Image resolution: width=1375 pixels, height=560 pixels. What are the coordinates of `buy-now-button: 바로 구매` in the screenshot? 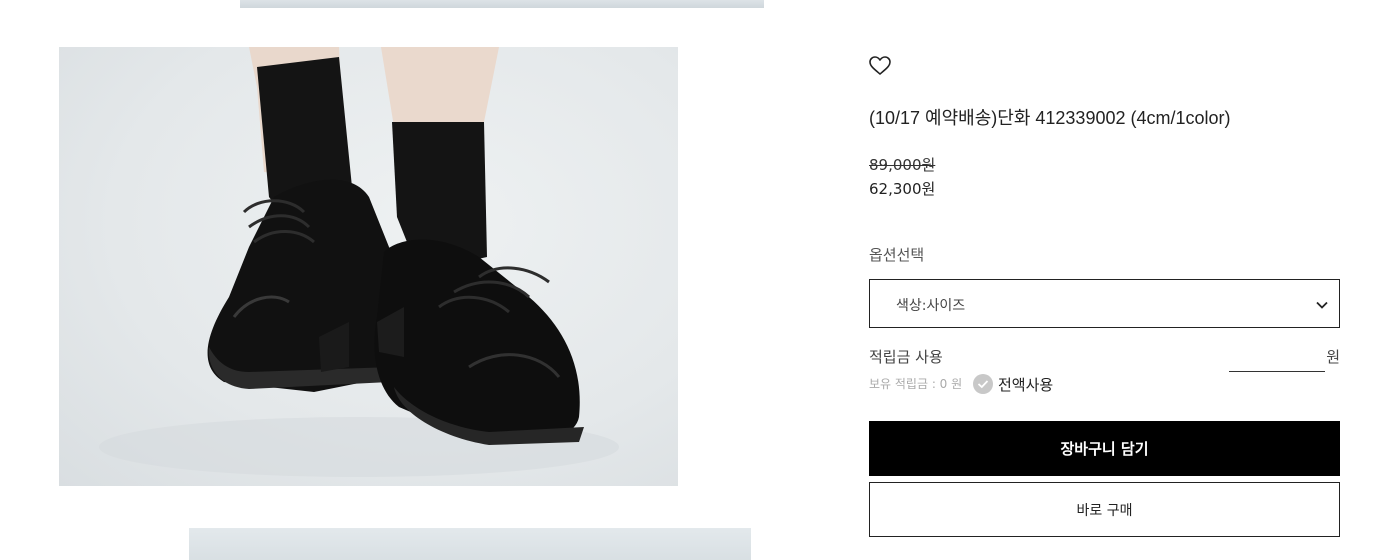 It's located at (1104, 509).